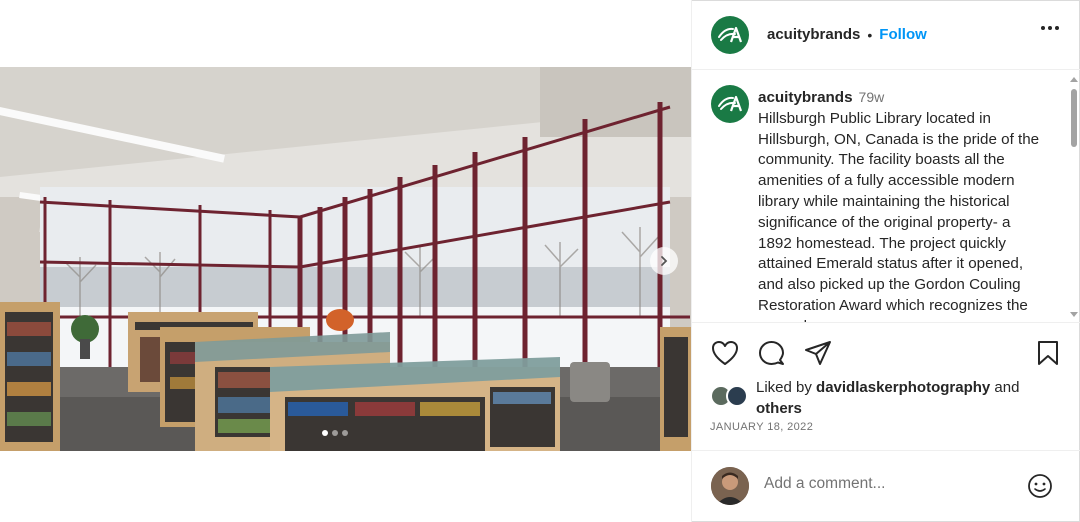  Describe the element at coordinates (818, 353) in the screenshot. I see `share-icon` at that location.